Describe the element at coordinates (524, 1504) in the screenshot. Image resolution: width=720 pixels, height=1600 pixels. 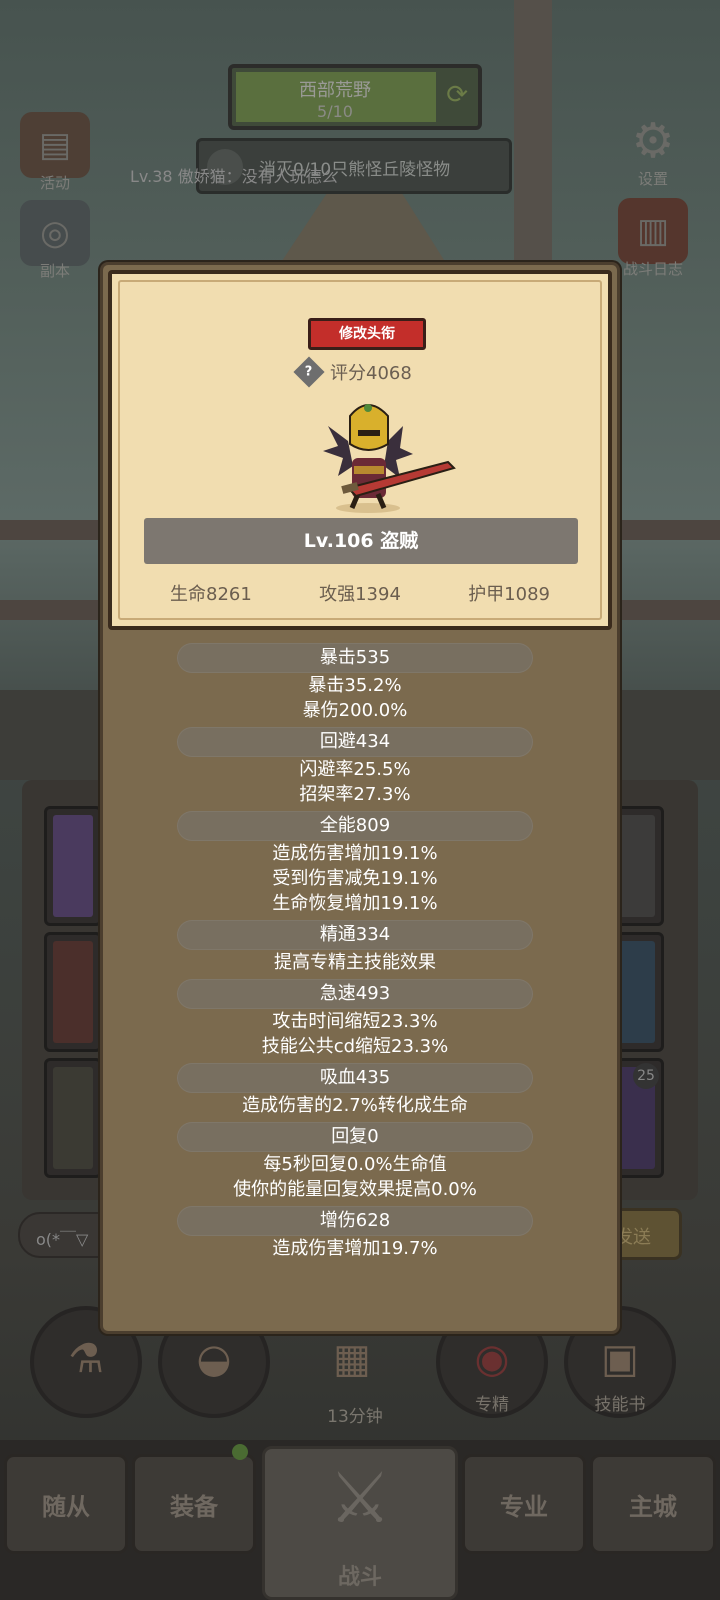
I see `nav-profession: 专业` at that location.